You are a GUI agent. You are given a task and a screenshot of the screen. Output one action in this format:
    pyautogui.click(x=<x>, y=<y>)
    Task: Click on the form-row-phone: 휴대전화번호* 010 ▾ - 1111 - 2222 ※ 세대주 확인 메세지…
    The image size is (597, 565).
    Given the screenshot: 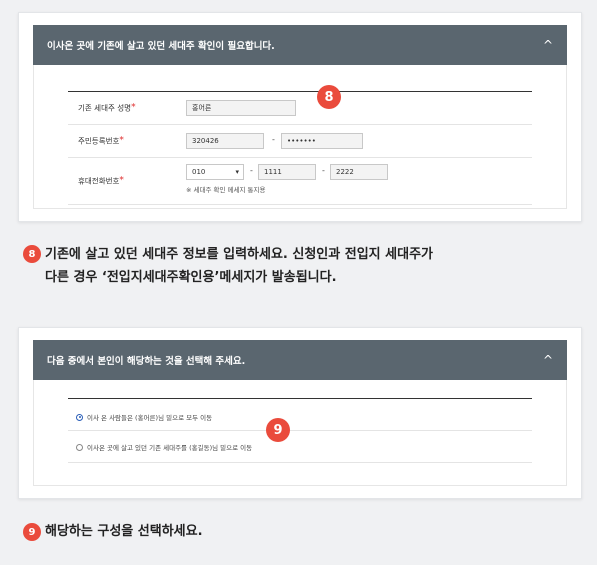 What is the action you would take?
    pyautogui.click(x=300, y=181)
    